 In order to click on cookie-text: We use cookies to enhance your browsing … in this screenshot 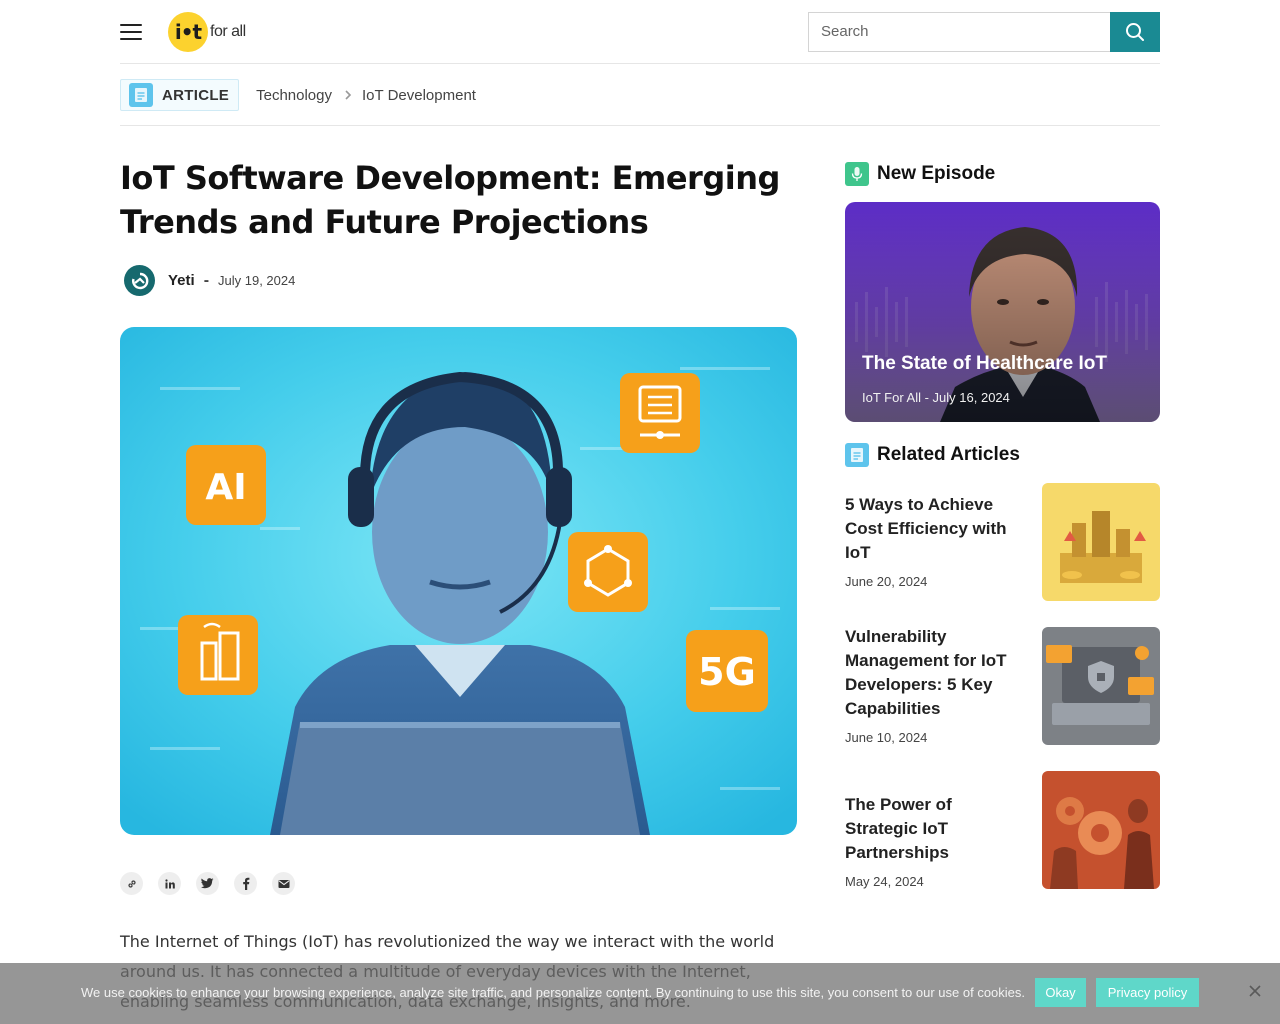, I will do `click(553, 992)`.